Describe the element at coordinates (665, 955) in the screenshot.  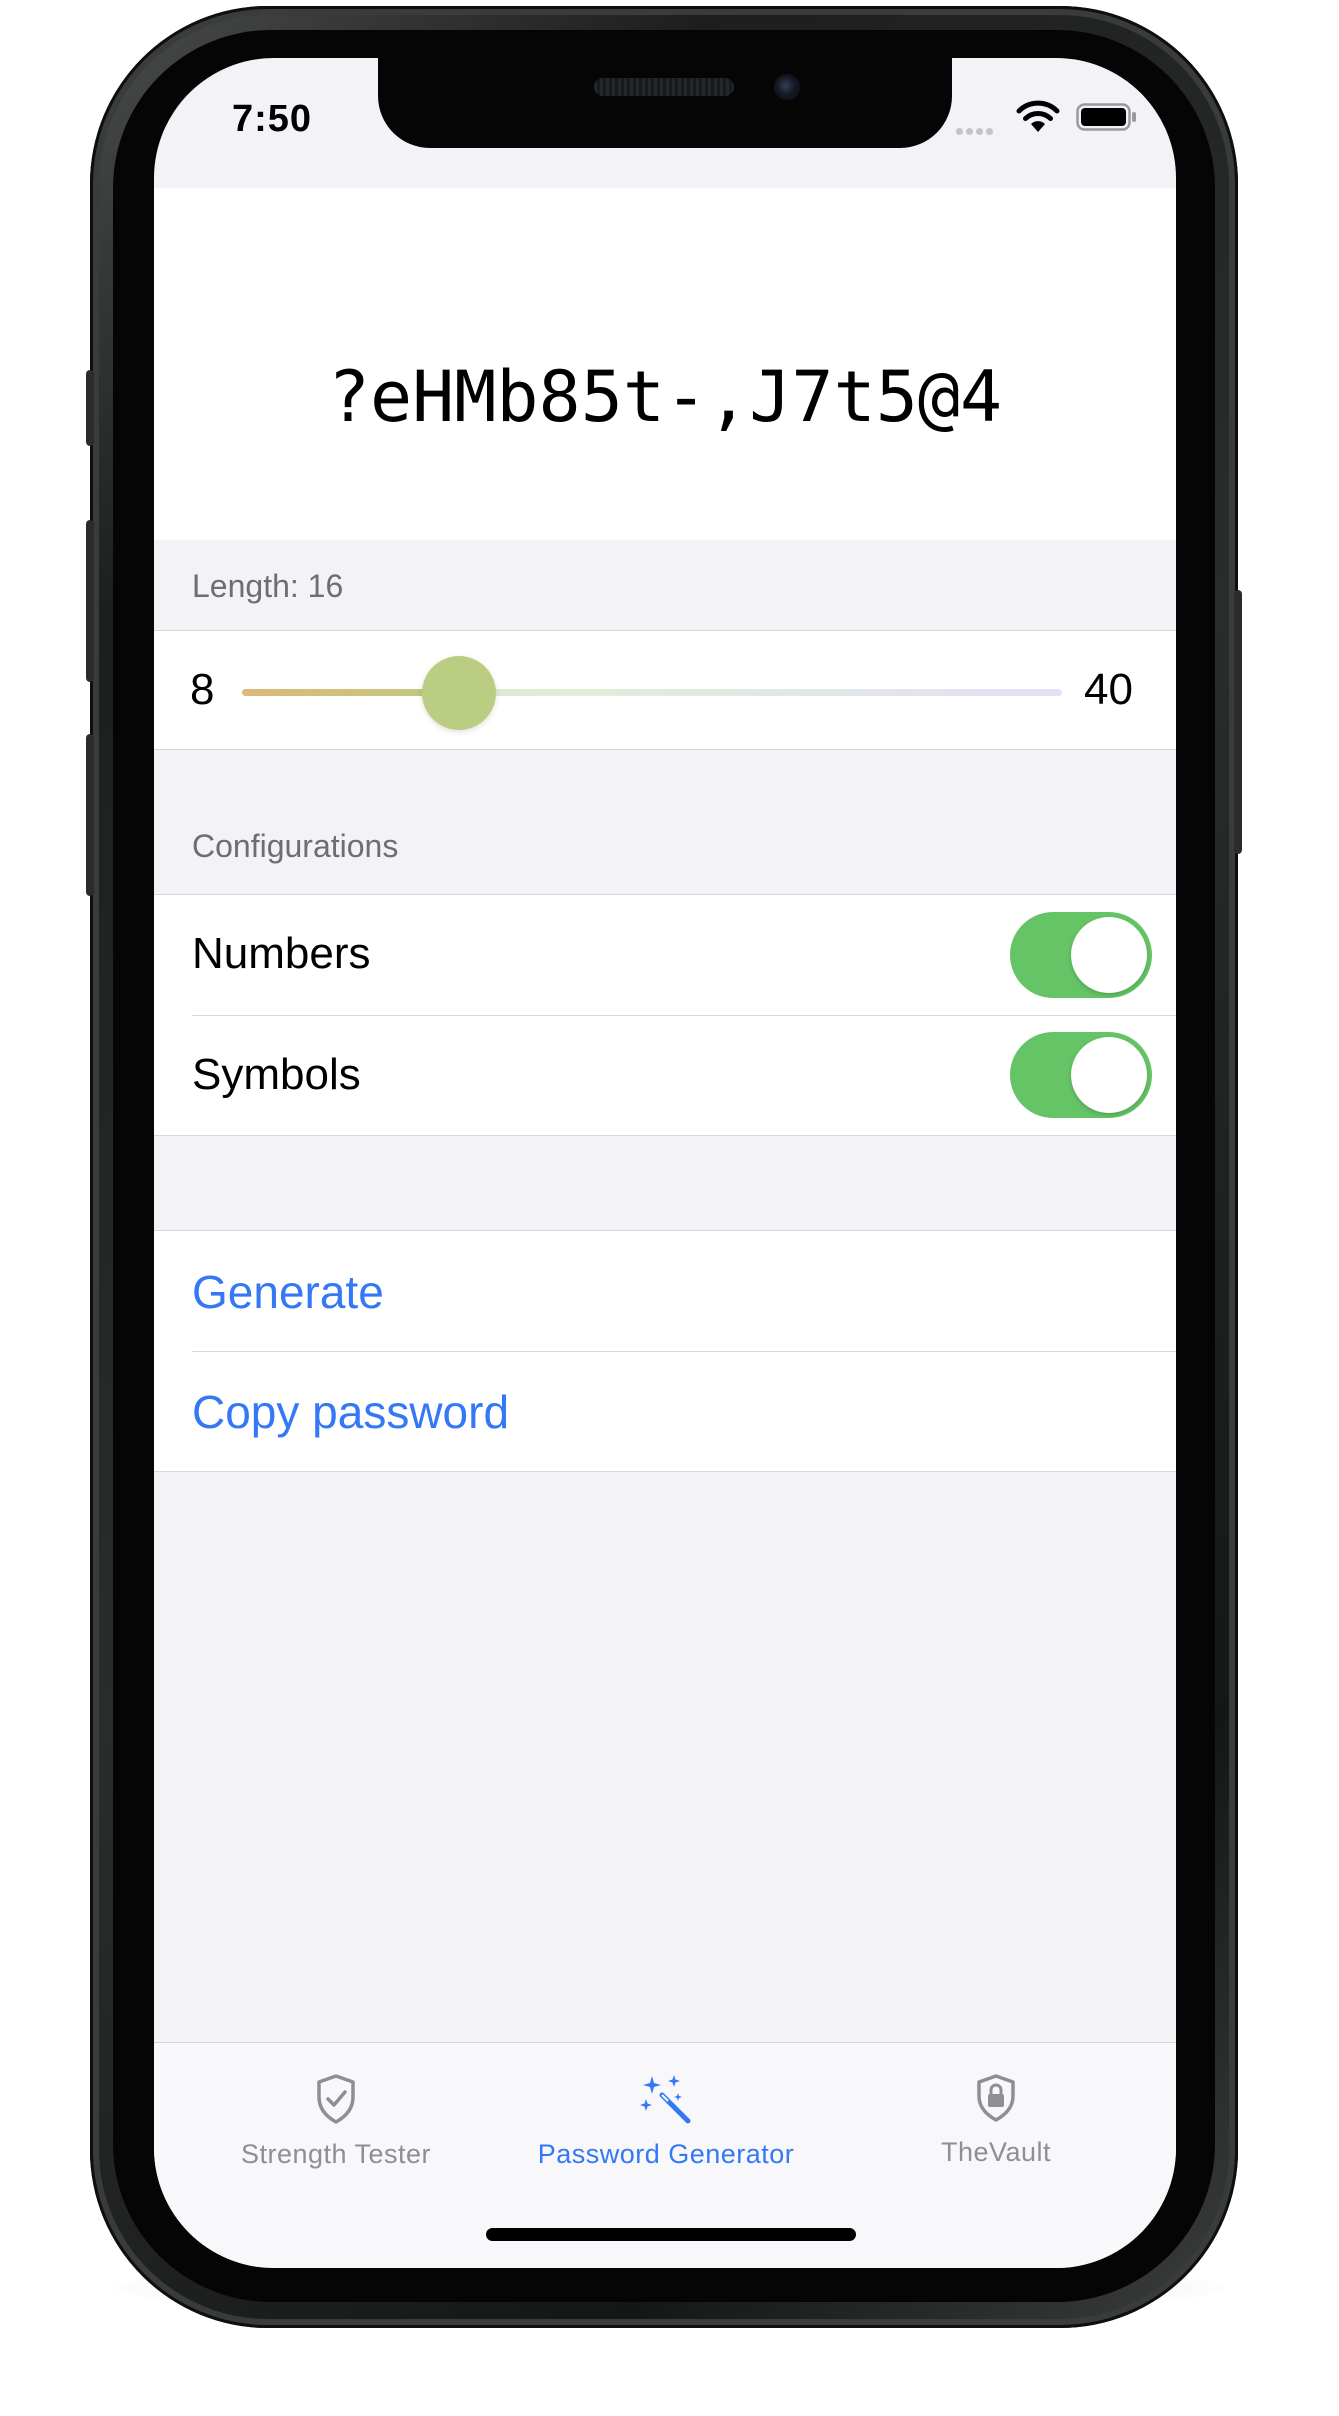
I see `config-row-numbers: Numbers` at that location.